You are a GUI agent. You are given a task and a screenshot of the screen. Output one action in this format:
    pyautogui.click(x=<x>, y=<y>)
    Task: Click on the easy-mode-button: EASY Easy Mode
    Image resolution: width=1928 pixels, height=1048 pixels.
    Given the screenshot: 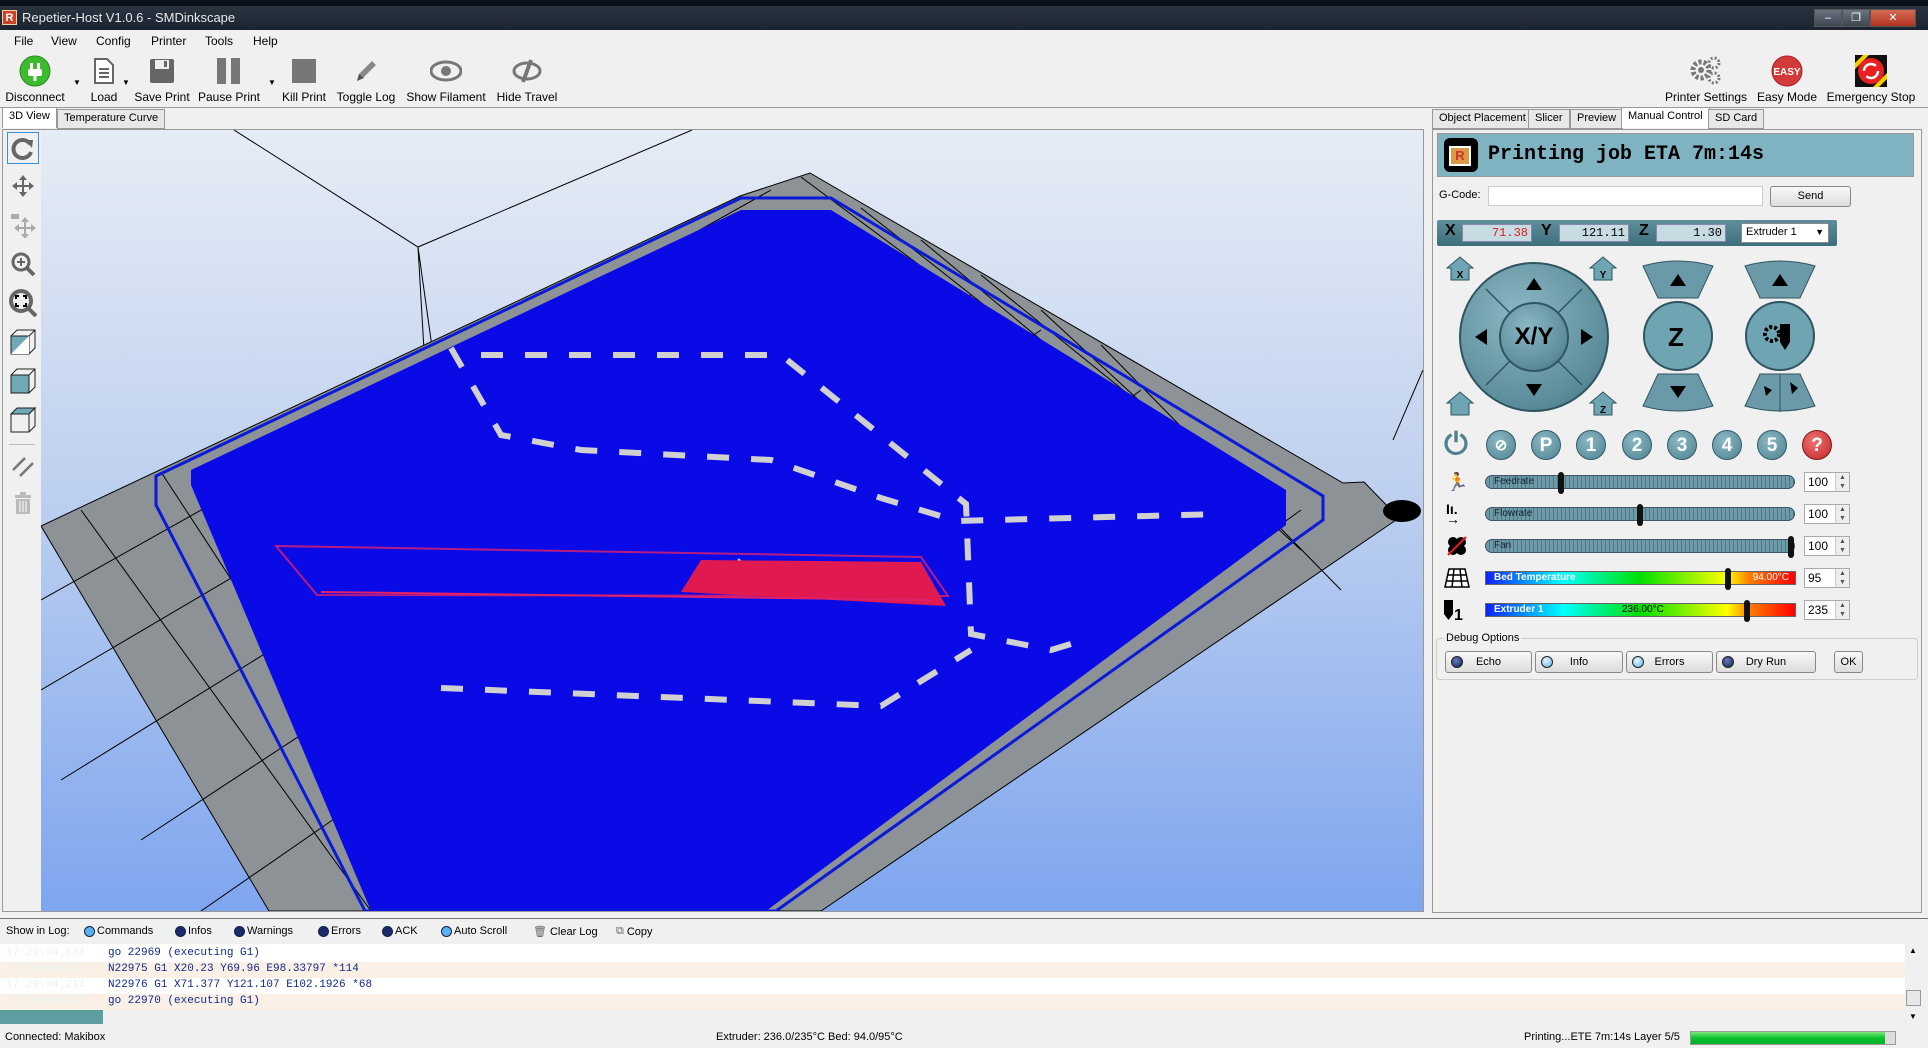 What is the action you would take?
    pyautogui.click(x=1787, y=79)
    